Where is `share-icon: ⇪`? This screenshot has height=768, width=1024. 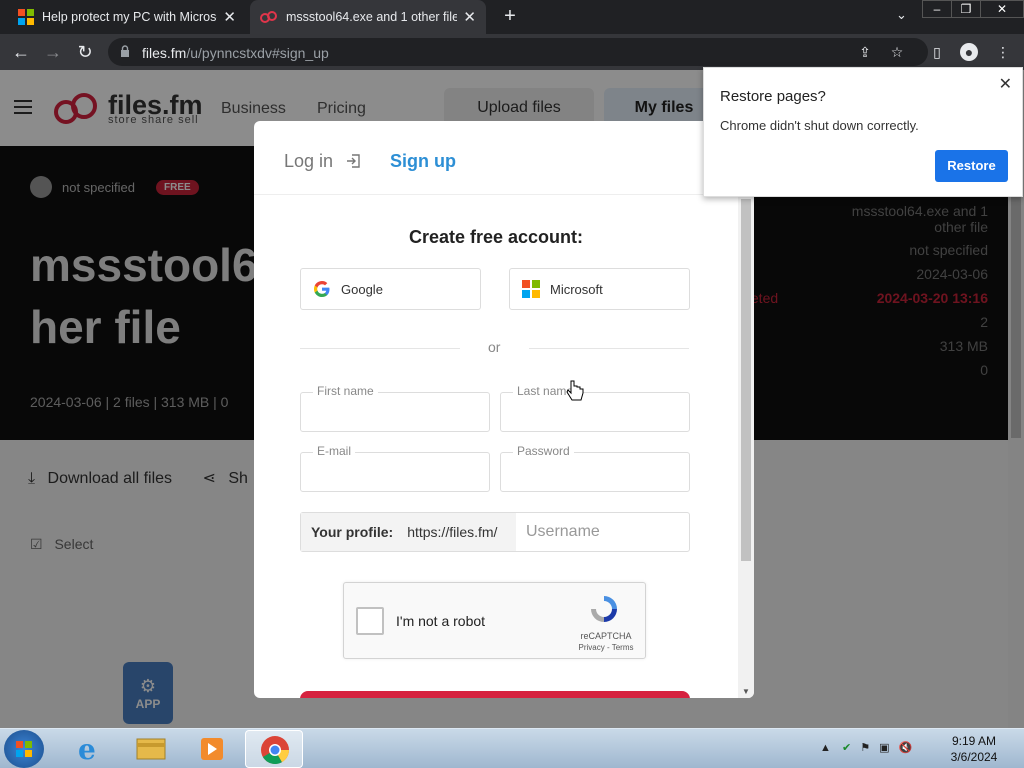 share-icon: ⇪ is located at coordinates (865, 52).